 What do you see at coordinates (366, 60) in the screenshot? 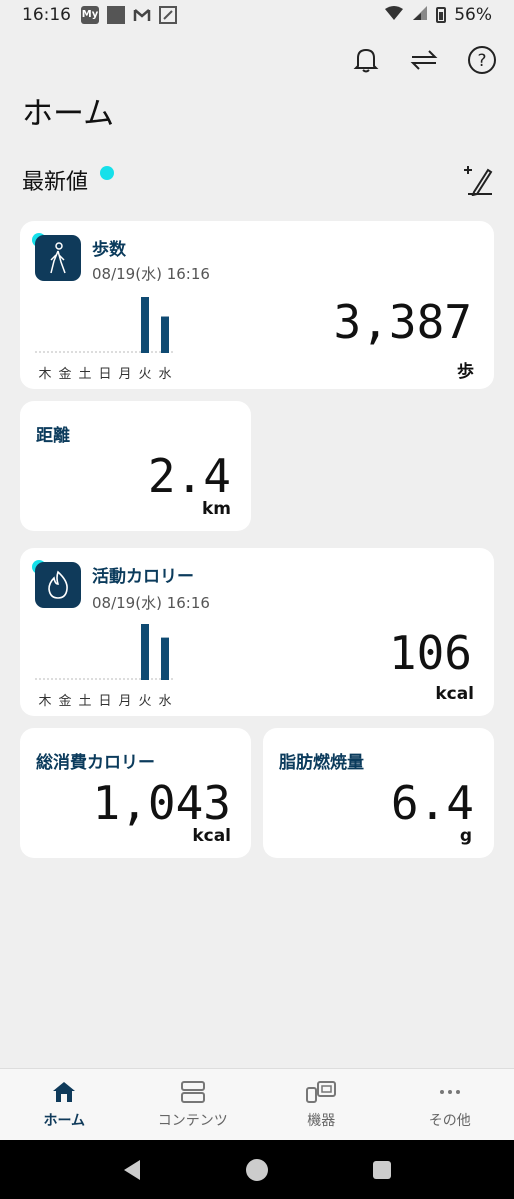
I see `bell-icon` at bounding box center [366, 60].